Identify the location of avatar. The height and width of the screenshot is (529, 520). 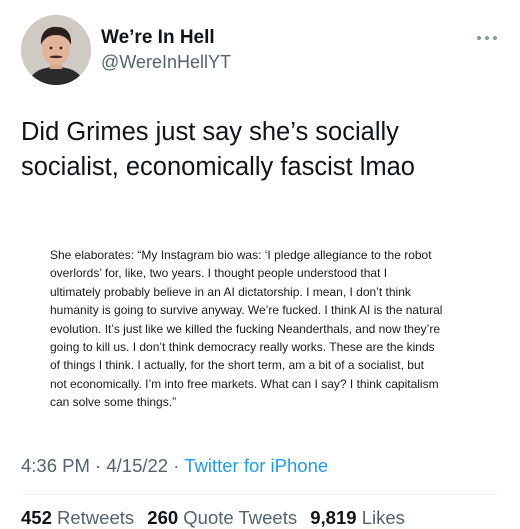
(56, 50).